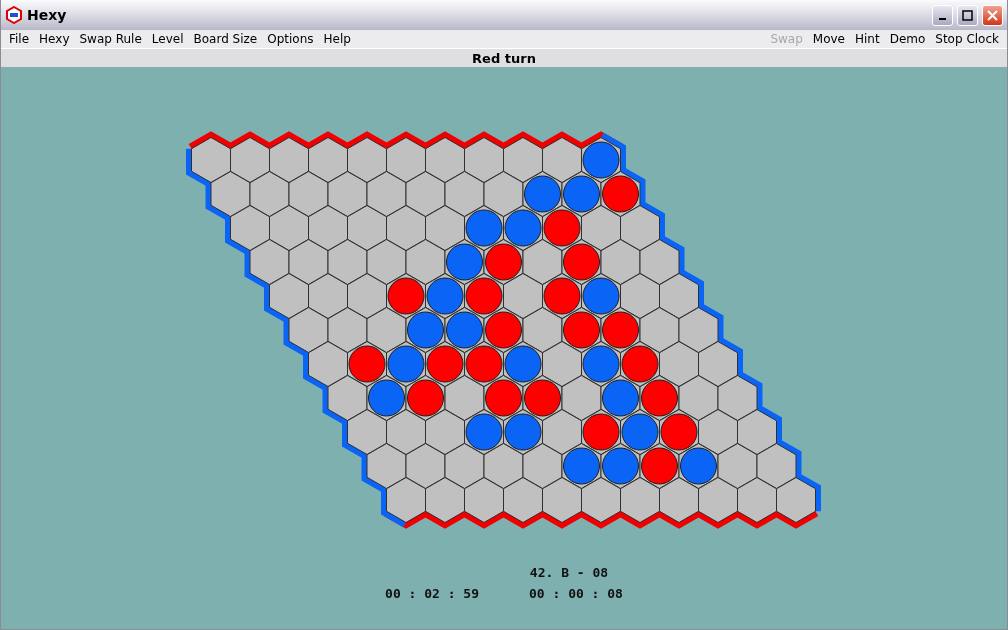 This screenshot has height=630, width=1008. I want to click on menu-item: Hexy, so click(54, 39).